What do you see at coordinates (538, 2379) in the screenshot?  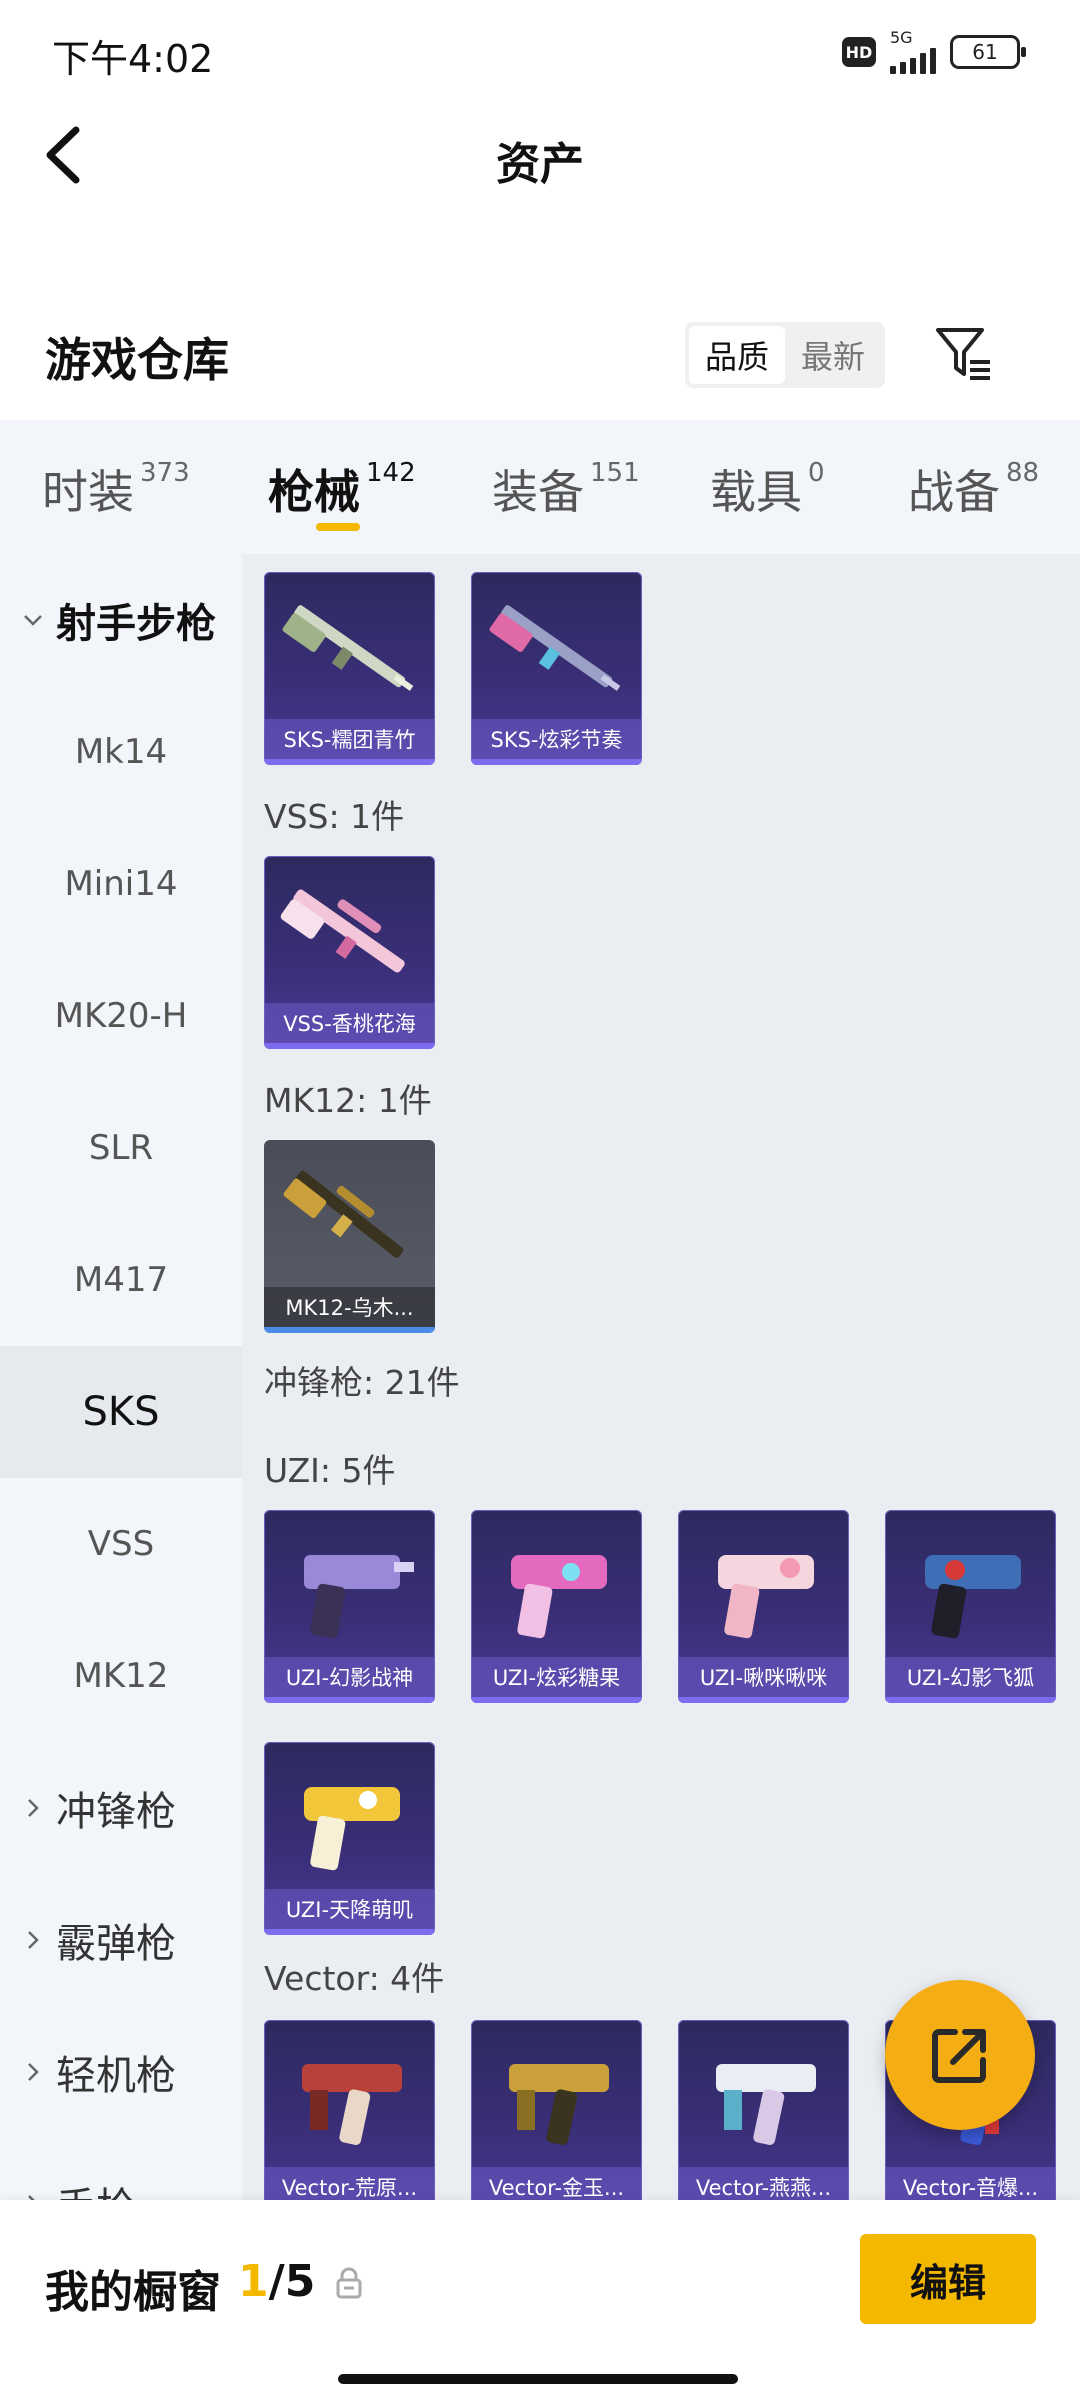 I see `home-indicator` at bounding box center [538, 2379].